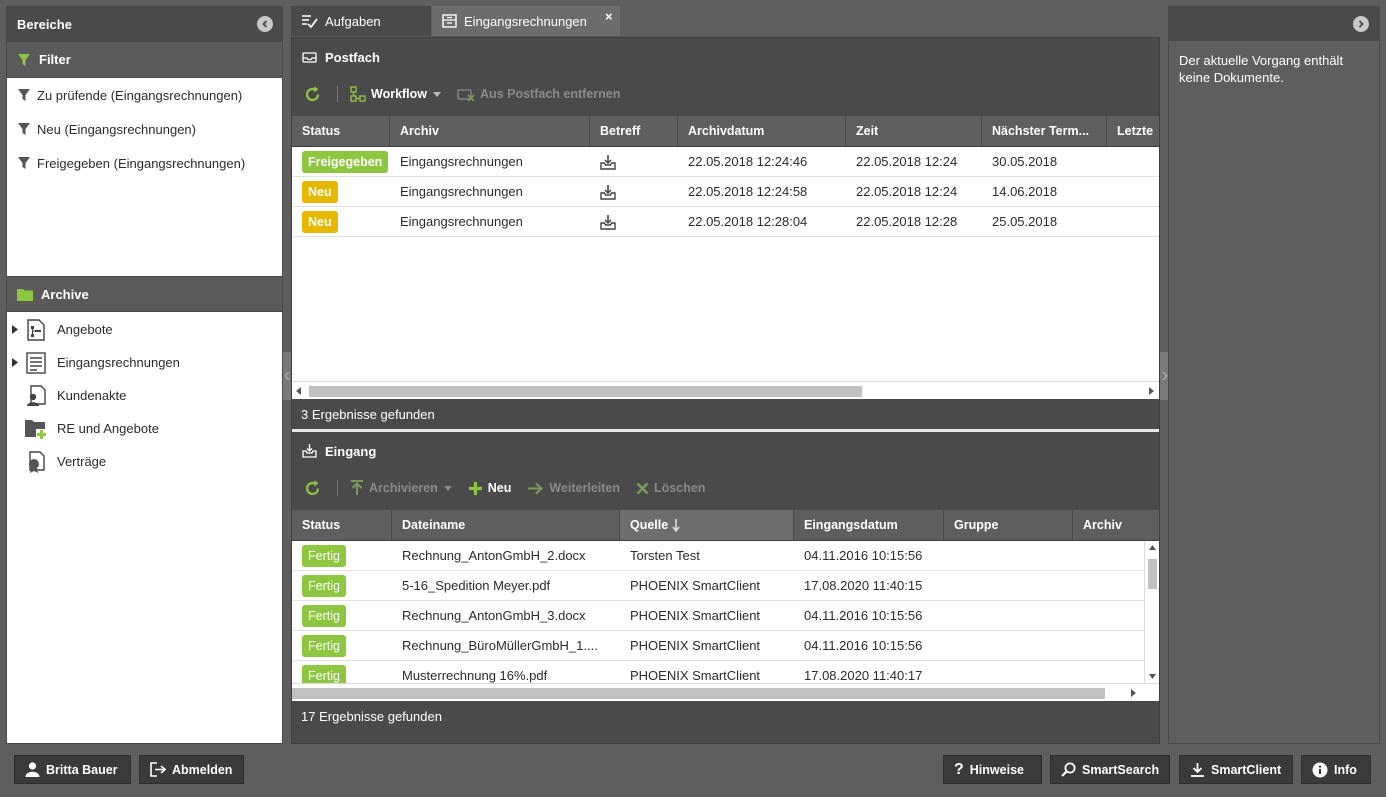 The width and height of the screenshot is (1386, 797). Describe the element at coordinates (320, 221) in the screenshot. I see `status-badge: Neu` at that location.